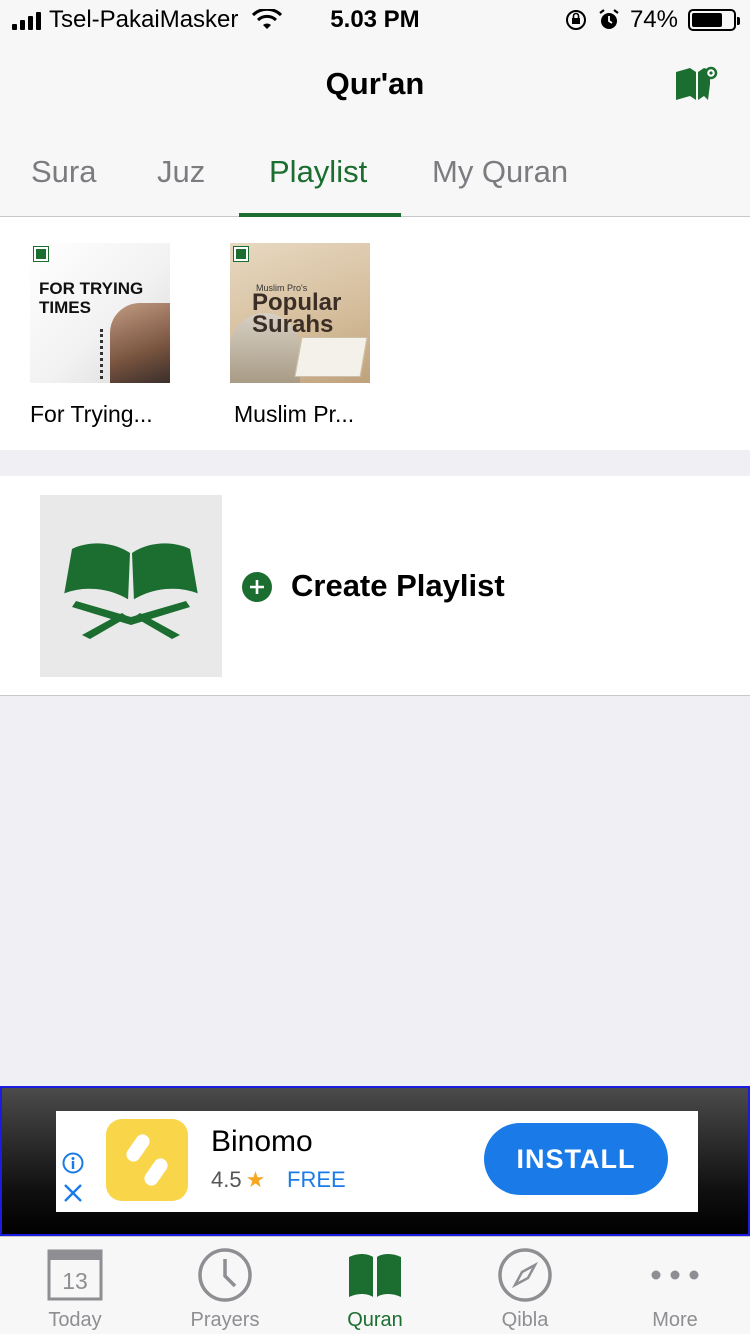  What do you see at coordinates (181, 172) in the screenshot?
I see `tab-juz: Juz` at bounding box center [181, 172].